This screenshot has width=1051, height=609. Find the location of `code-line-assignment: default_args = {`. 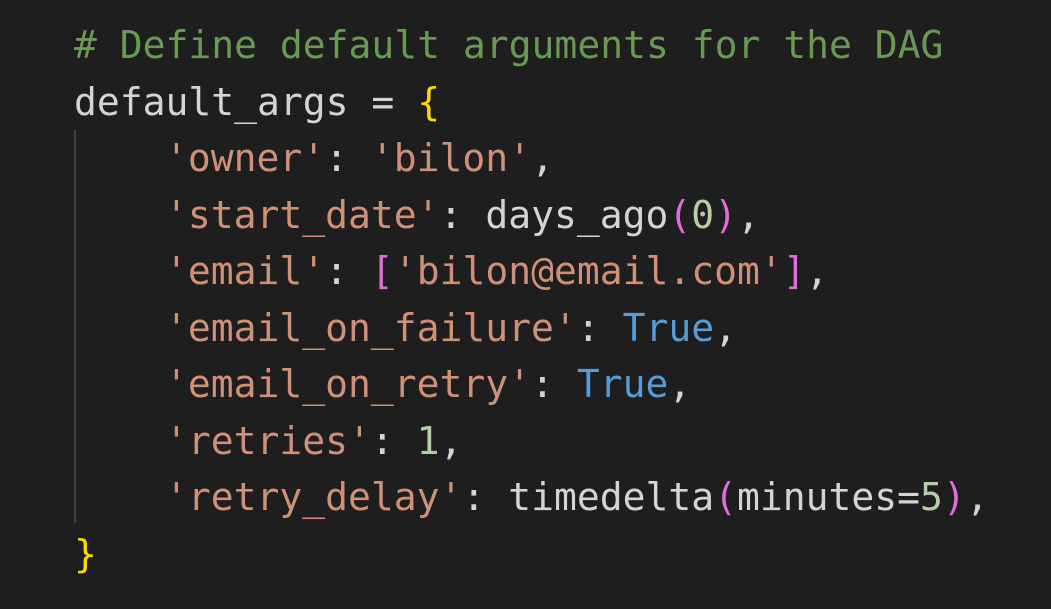

code-line-assignment: default_args = { is located at coordinates (531, 102).